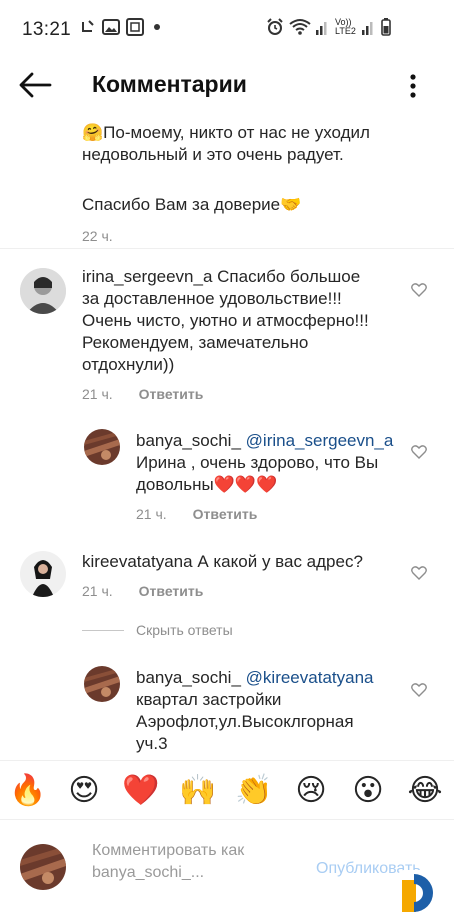 The image size is (454, 920). What do you see at coordinates (135, 27) in the screenshot?
I see `storage-icon` at bounding box center [135, 27].